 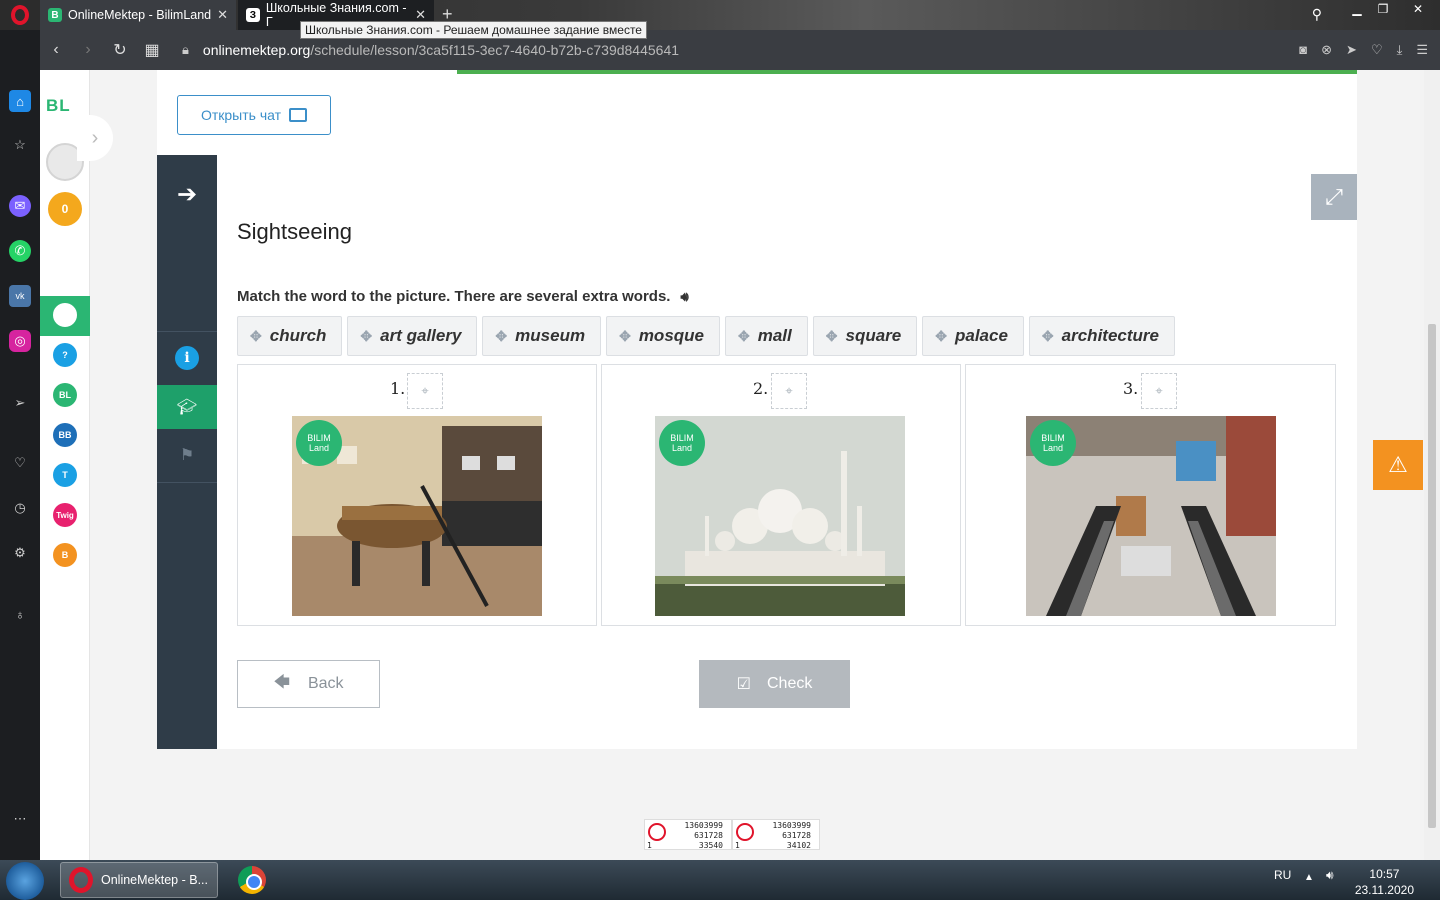 I want to click on info-tab: i, so click(x=187, y=358).